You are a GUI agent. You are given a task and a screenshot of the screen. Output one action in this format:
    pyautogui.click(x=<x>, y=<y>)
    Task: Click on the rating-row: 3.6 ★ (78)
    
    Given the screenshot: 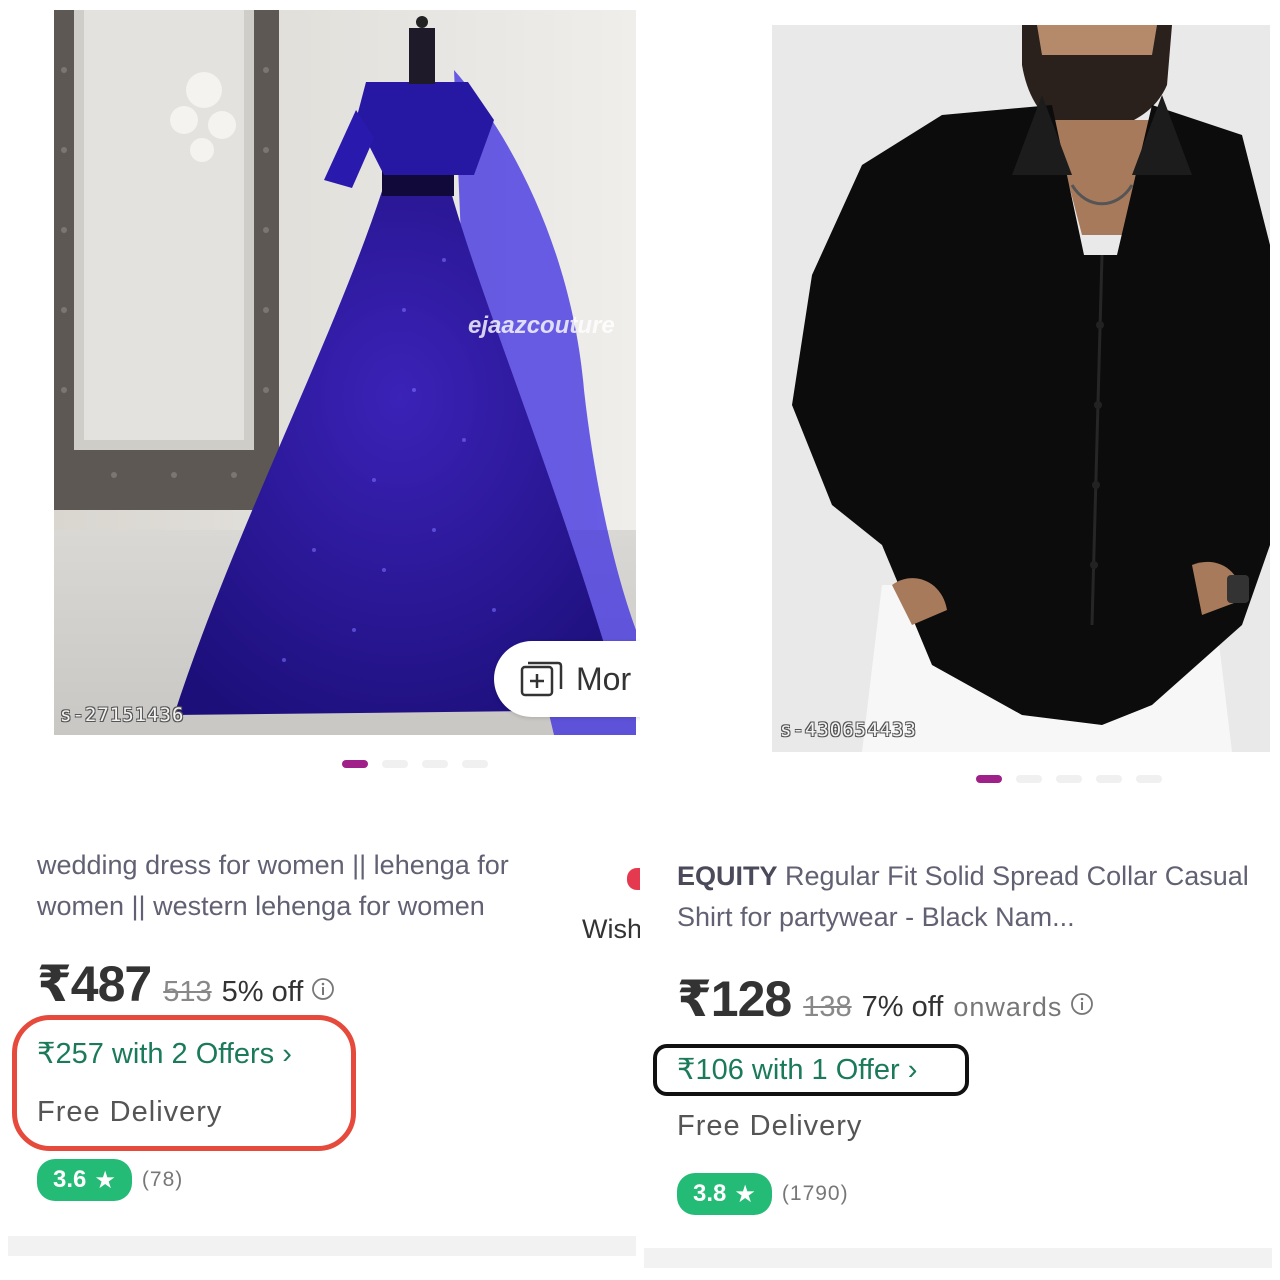 What is the action you would take?
    pyautogui.click(x=110, y=1180)
    